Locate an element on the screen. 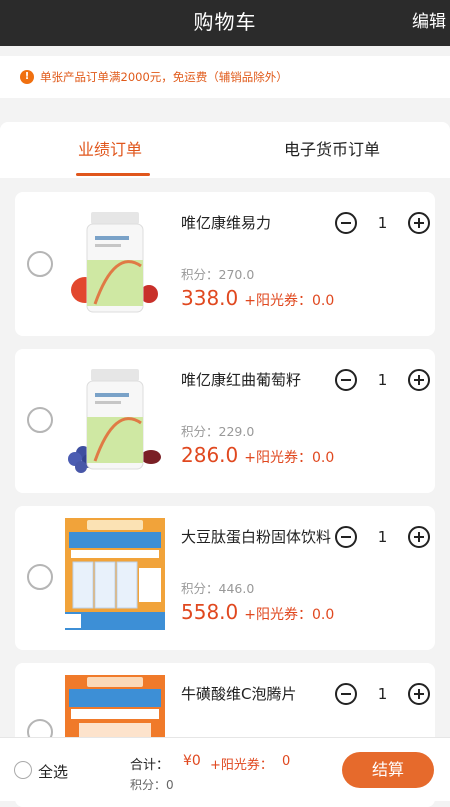  price-line: 286.0 +阳光券：0.0 is located at coordinates (257, 455).